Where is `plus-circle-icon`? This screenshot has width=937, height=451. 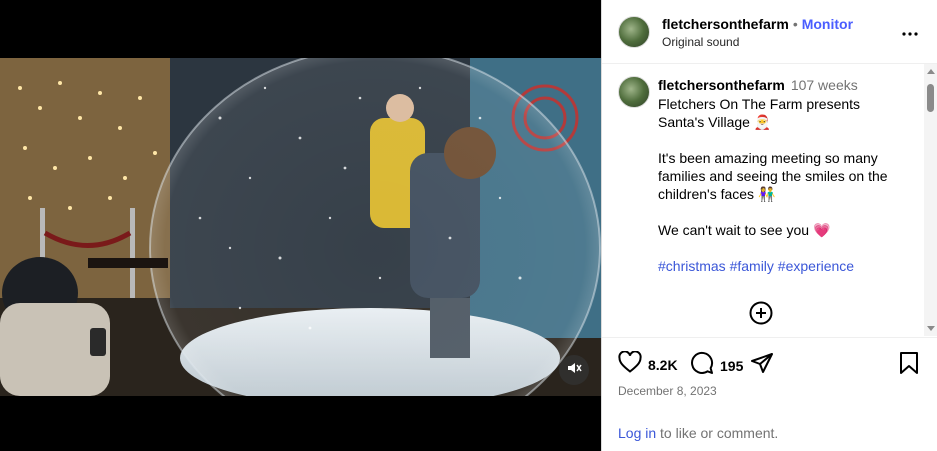
plus-circle-icon is located at coordinates (761, 315).